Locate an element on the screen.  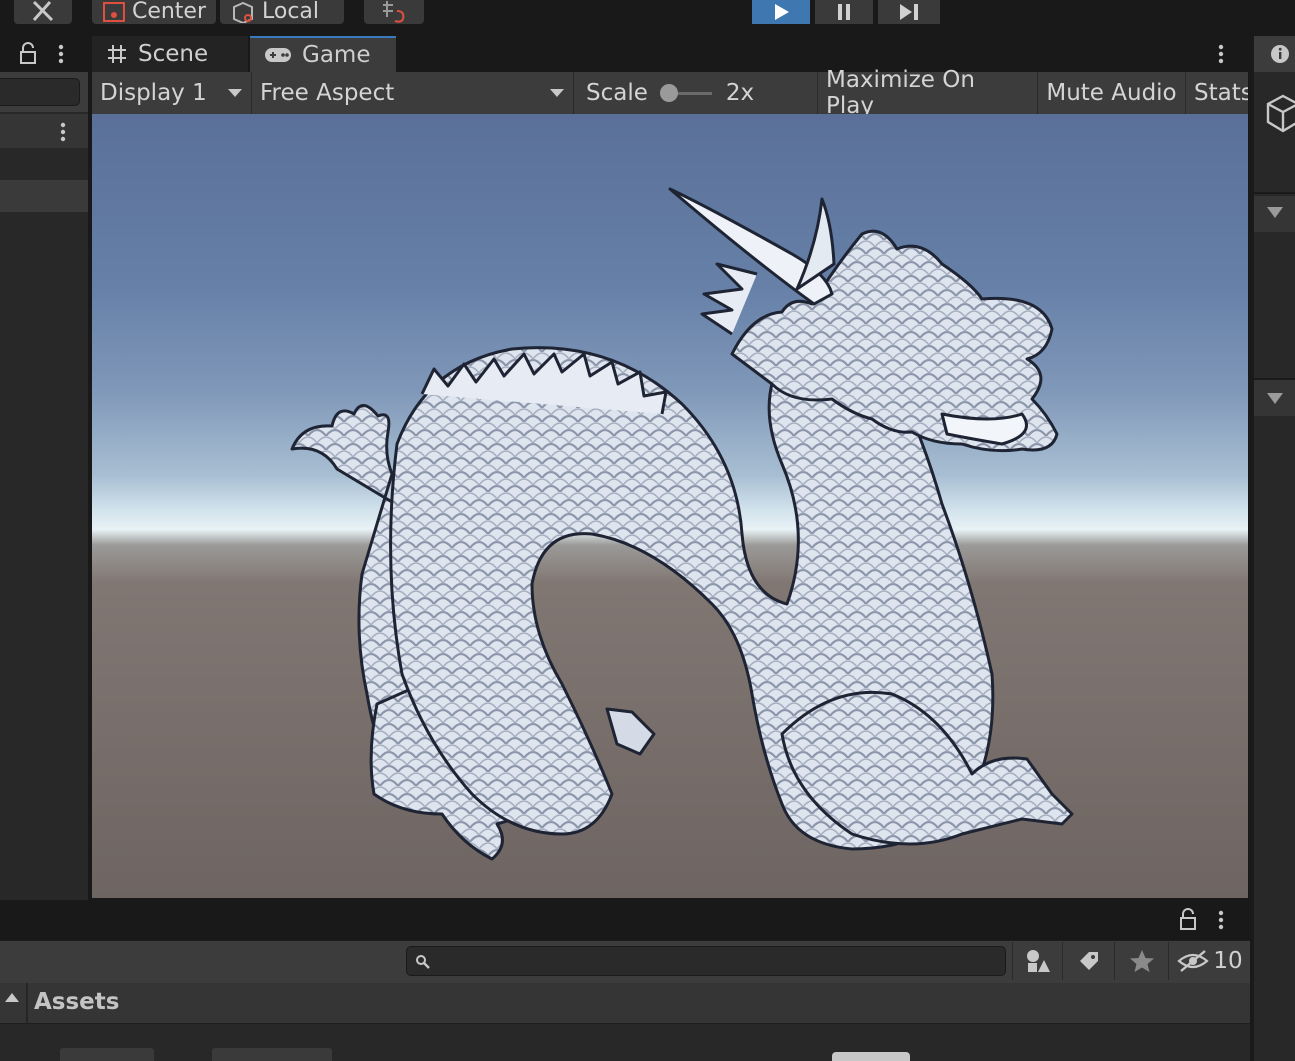
maximize-label: Maximize On Play is located at coordinates (900, 93).